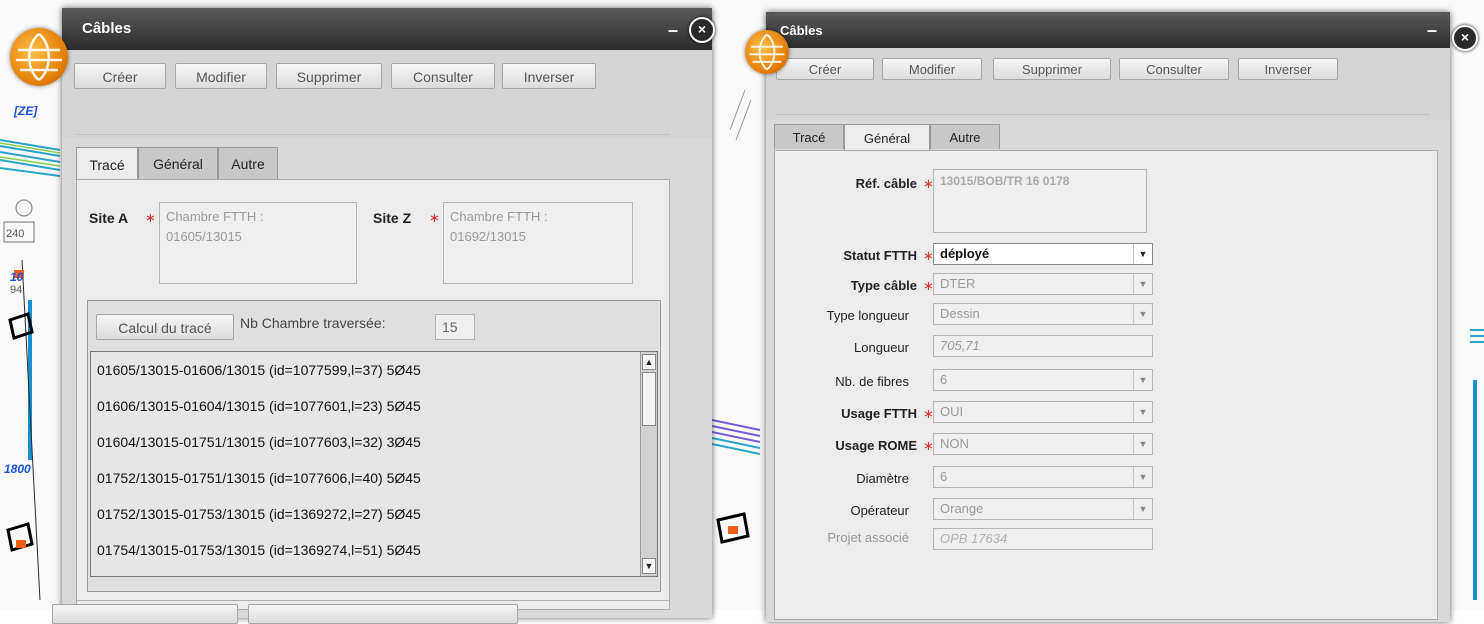 This screenshot has width=1484, height=624. What do you see at coordinates (881, 347) in the screenshot?
I see `longueur-label: Longueur` at bounding box center [881, 347].